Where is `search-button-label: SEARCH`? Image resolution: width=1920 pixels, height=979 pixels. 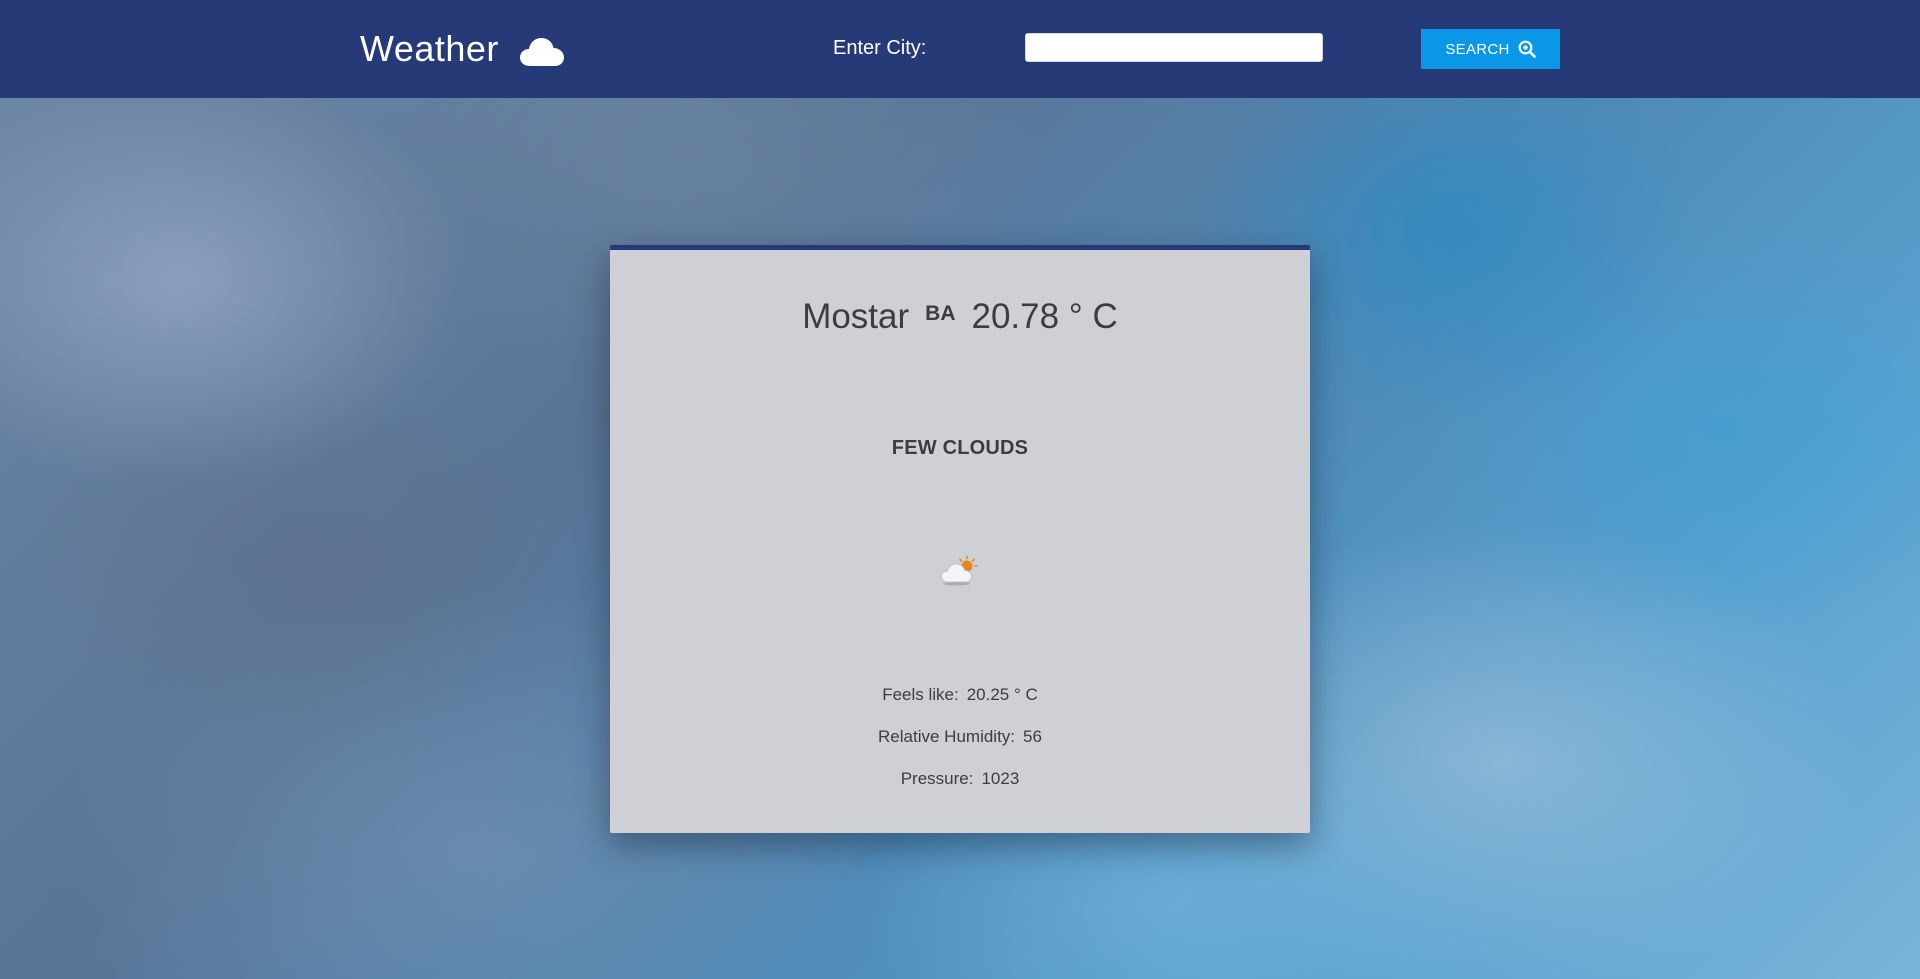 search-button-label: SEARCH is located at coordinates (1477, 49).